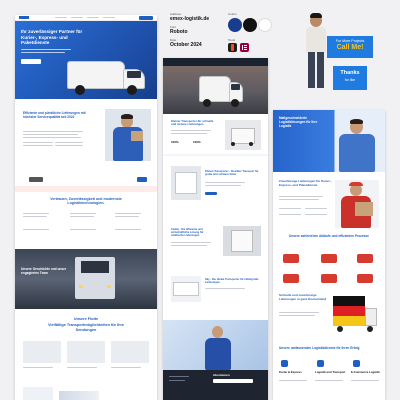 Image resolution: width=400 pixels, height=400 pixels. Describe the element at coordinates (244, 47) in the screenshot. I see `elementor-icon` at that location.